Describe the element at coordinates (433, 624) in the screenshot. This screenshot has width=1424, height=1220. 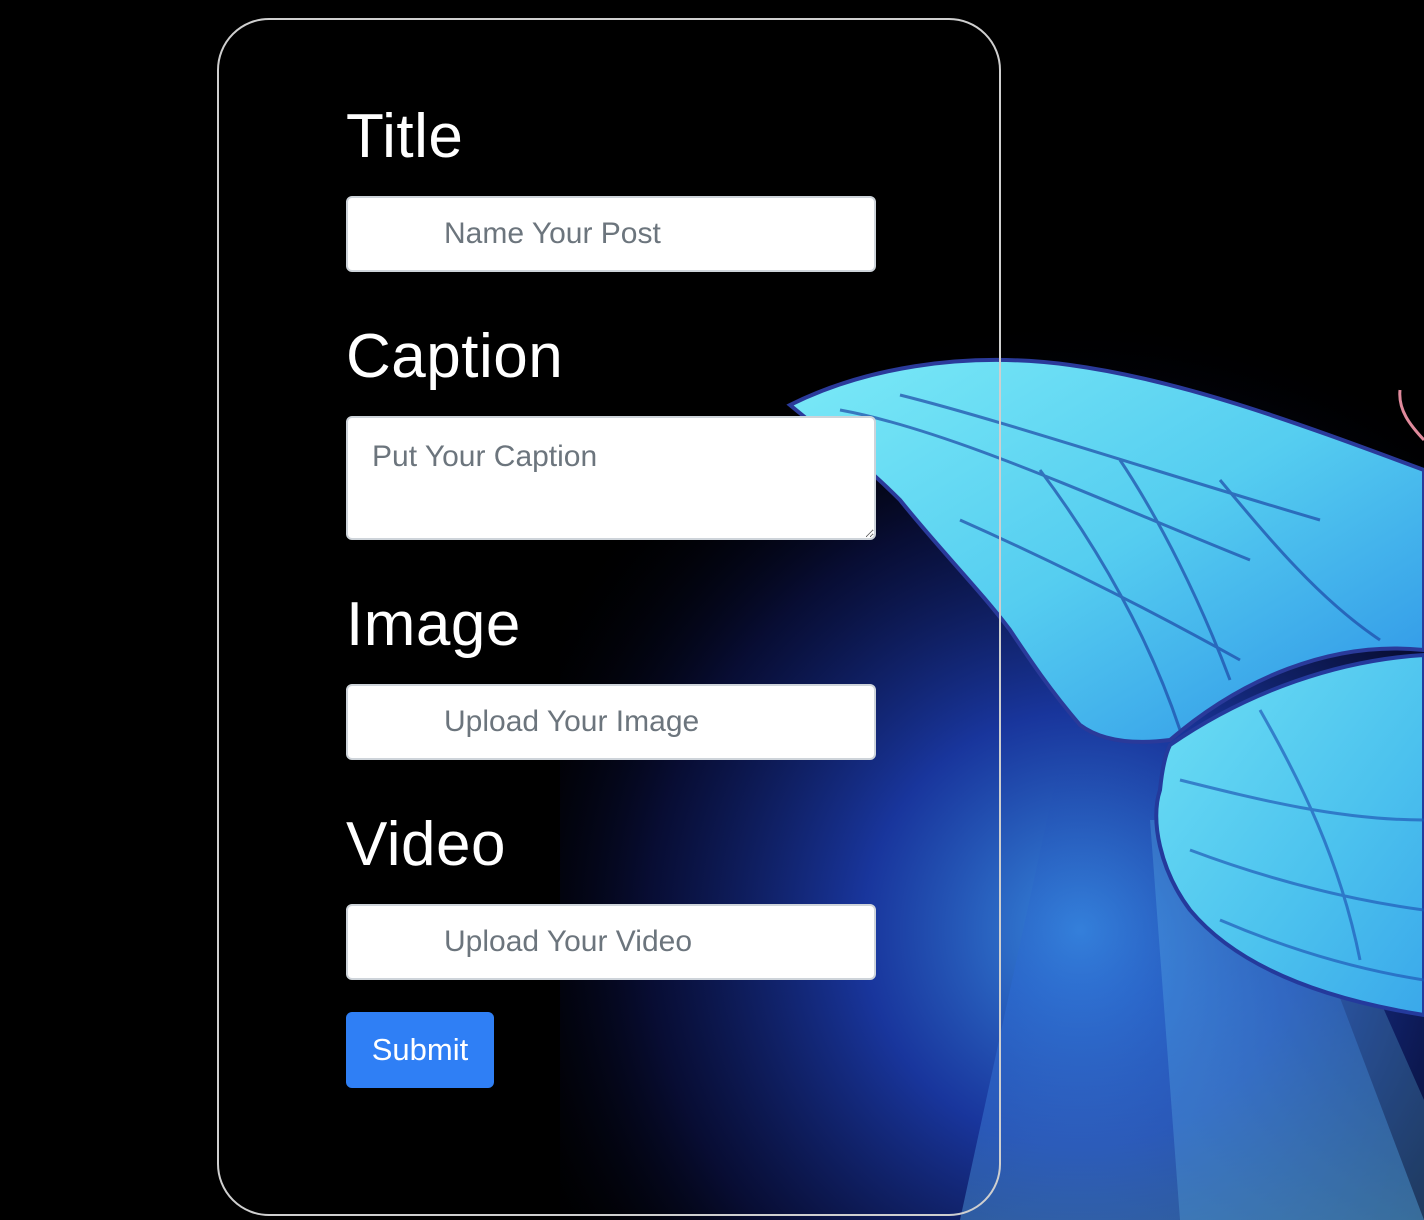
I see `image-label: Image` at that location.